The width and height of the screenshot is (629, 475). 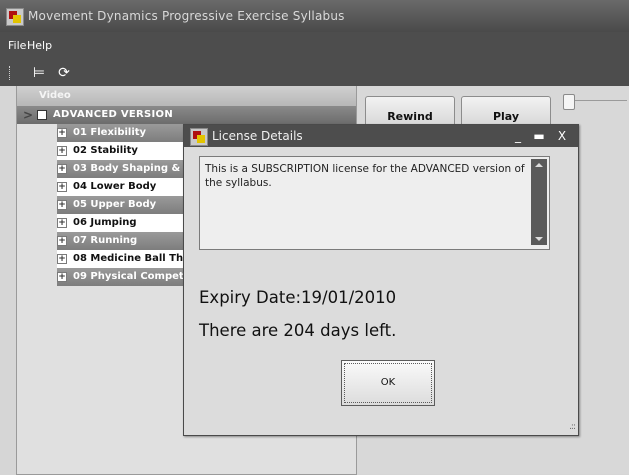 I want to click on tree-collapse-icon: ⊨, so click(x=39, y=73).